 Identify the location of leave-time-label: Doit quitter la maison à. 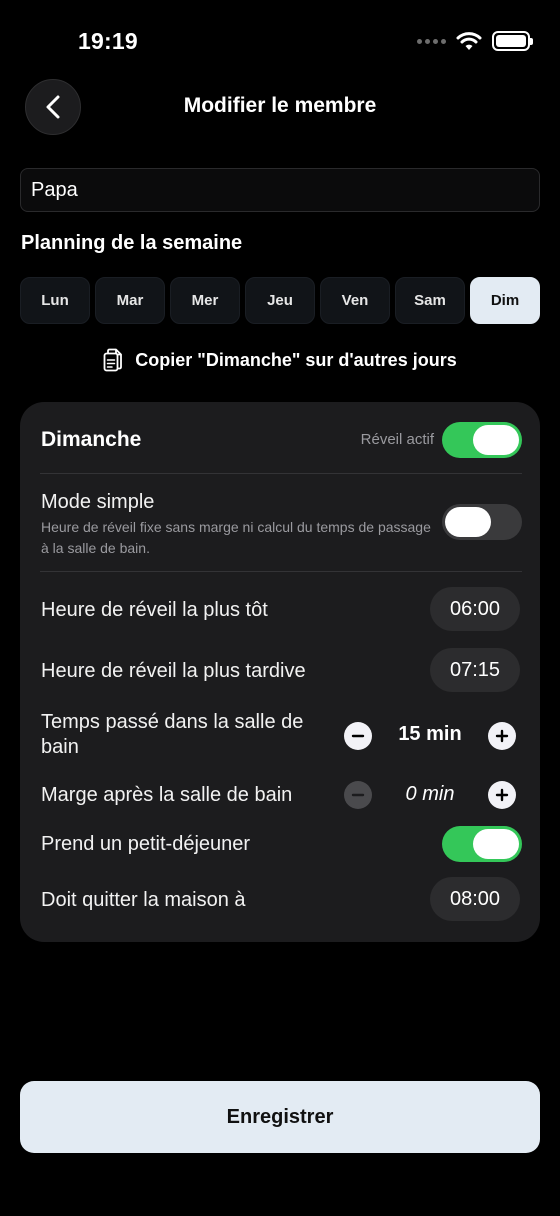
(143, 900).